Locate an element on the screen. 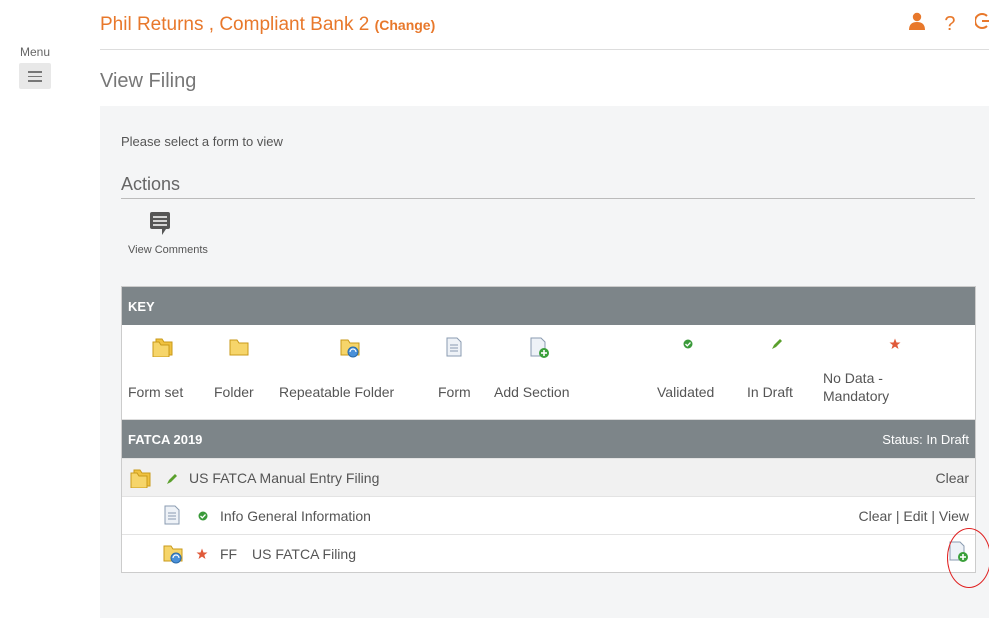  comments-icon is located at coordinates (160, 223).